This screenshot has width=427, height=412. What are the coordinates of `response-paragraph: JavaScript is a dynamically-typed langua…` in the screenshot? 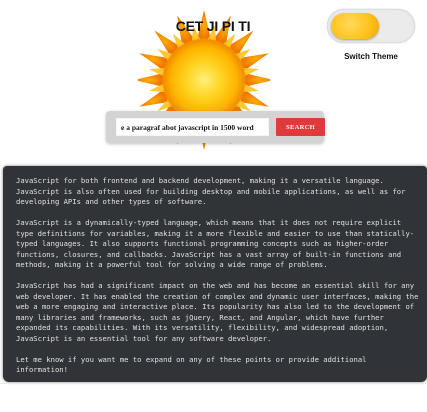 It's located at (215, 243).